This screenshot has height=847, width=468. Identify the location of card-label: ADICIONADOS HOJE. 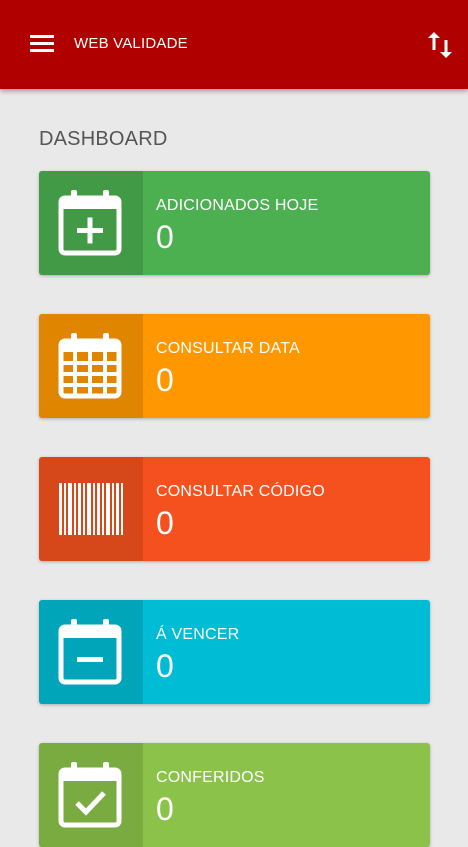
(237, 205).